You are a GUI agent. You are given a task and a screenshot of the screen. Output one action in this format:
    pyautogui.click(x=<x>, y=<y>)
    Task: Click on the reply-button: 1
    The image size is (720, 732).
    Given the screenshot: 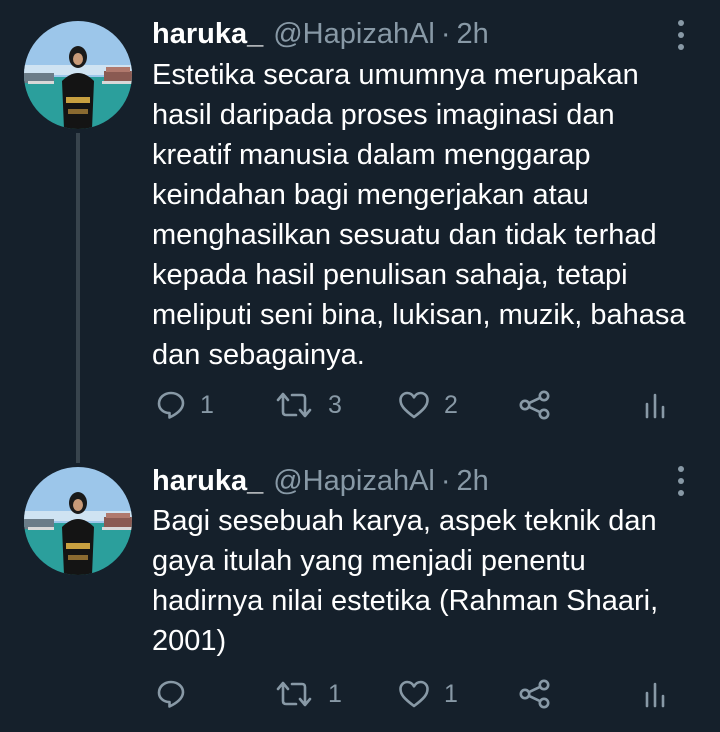 What is the action you would take?
    pyautogui.click(x=185, y=405)
    